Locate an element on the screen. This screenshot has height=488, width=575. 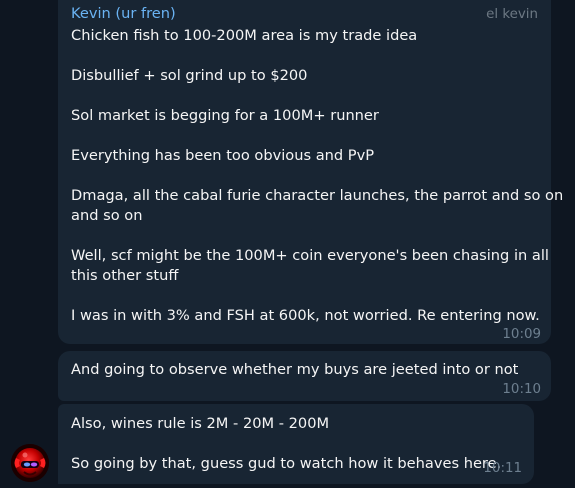
message-text-line: Sol market is begging for a 100M+ runner is located at coordinates (225, 115).